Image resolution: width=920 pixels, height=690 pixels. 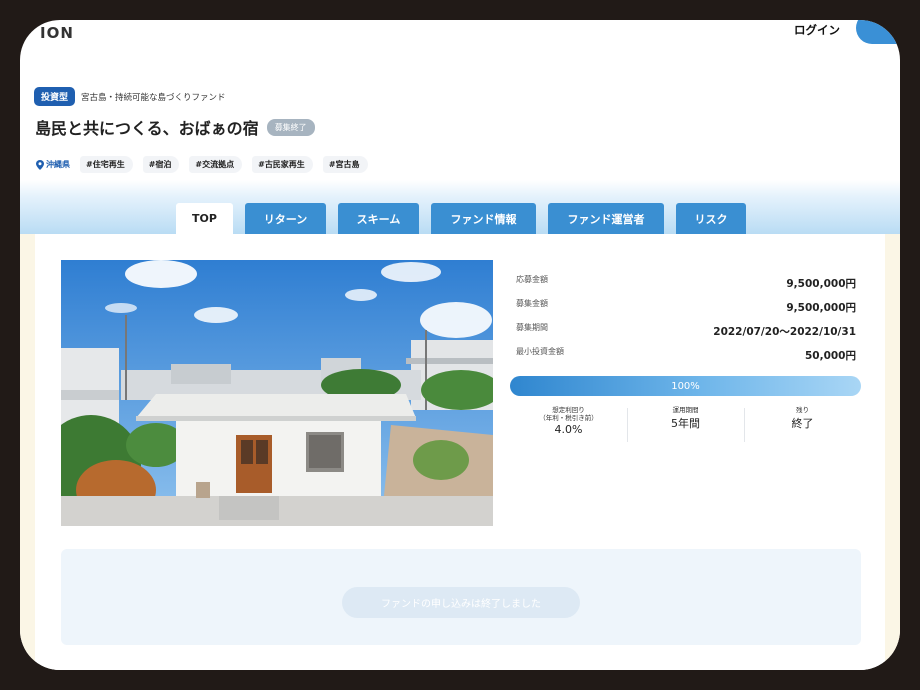 I want to click on funding-progress-bar: 100%, so click(x=685, y=386).